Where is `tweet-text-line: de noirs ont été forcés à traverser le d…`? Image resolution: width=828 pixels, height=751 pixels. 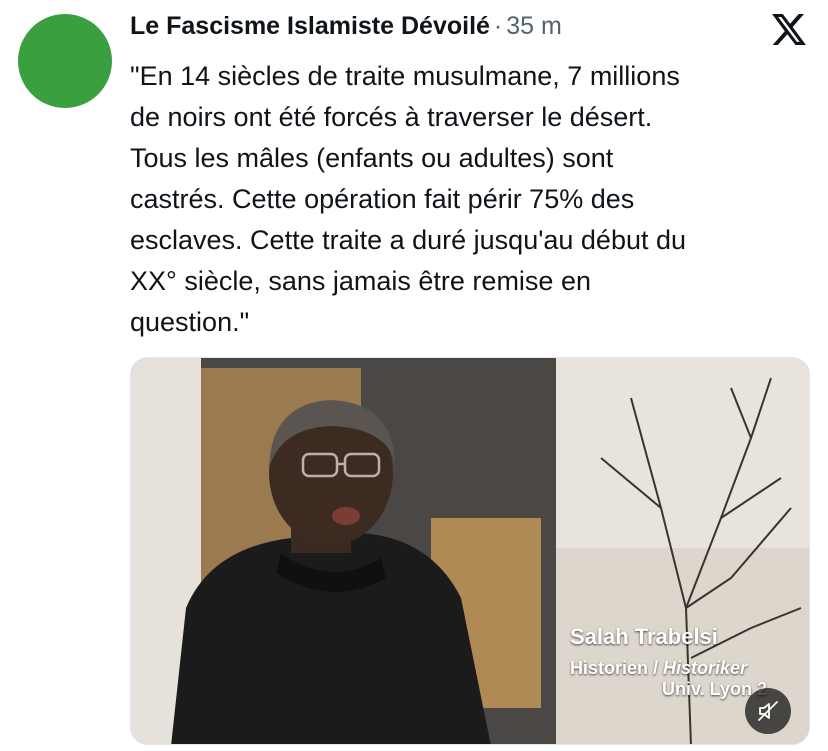
tweet-text-line: de noirs ont été forcés à traverser le d… is located at coordinates (391, 117).